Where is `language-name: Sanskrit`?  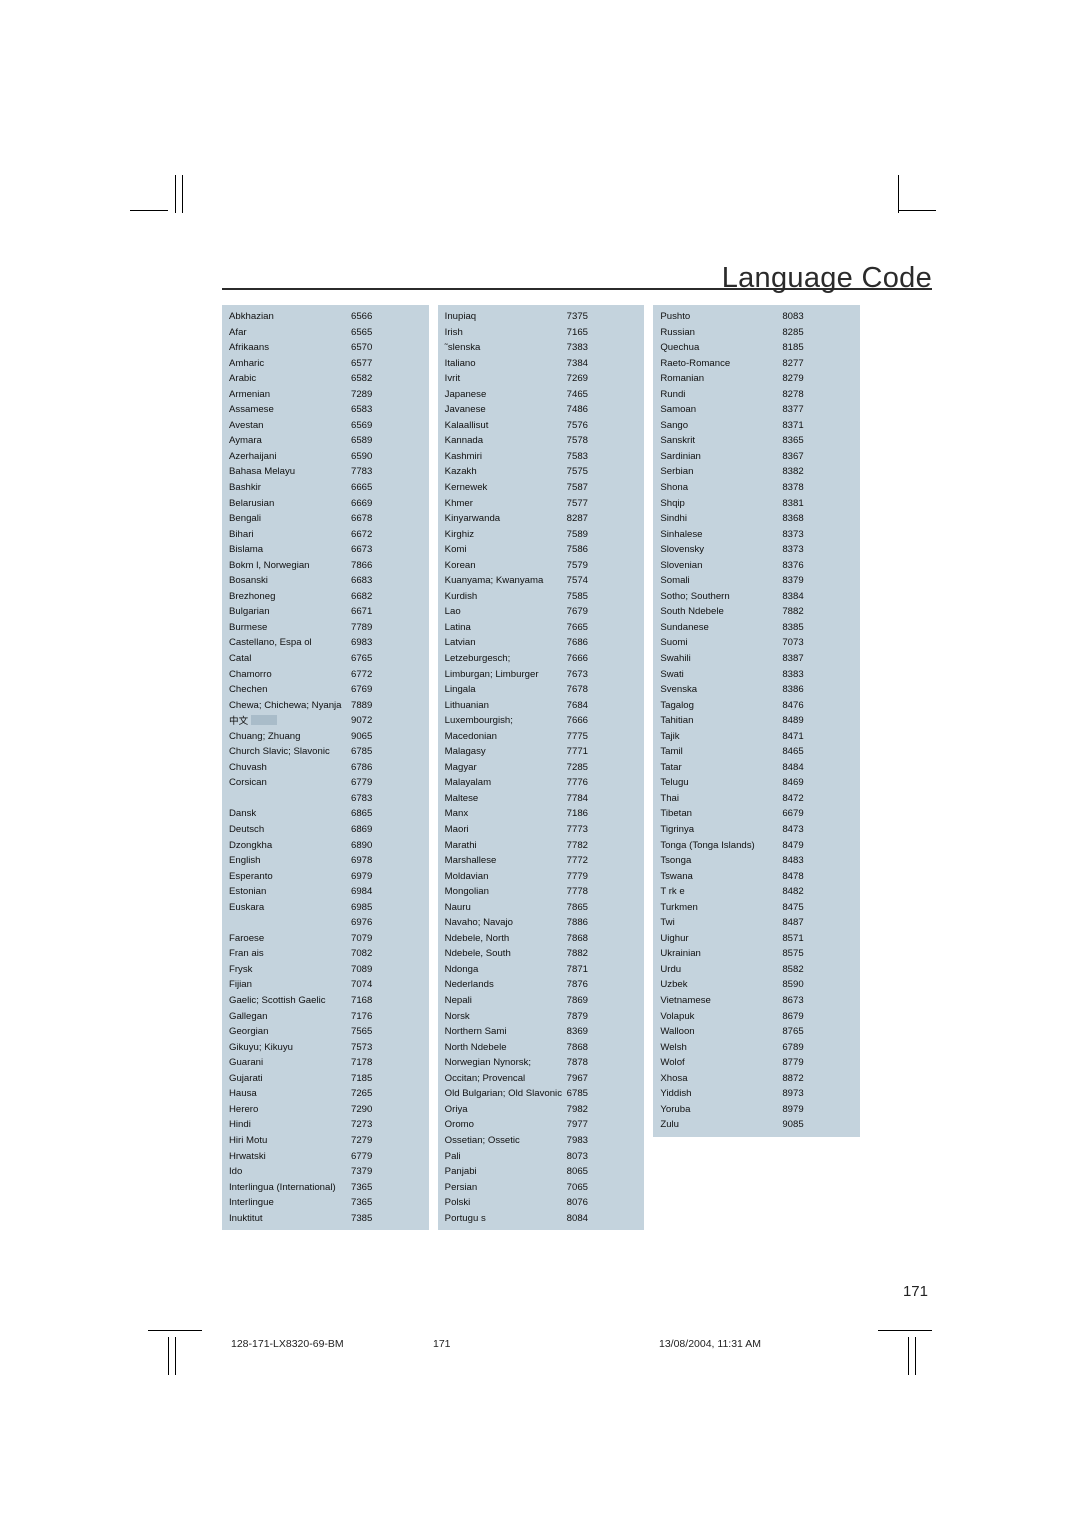
language-name: Sanskrit is located at coordinates (677, 441).